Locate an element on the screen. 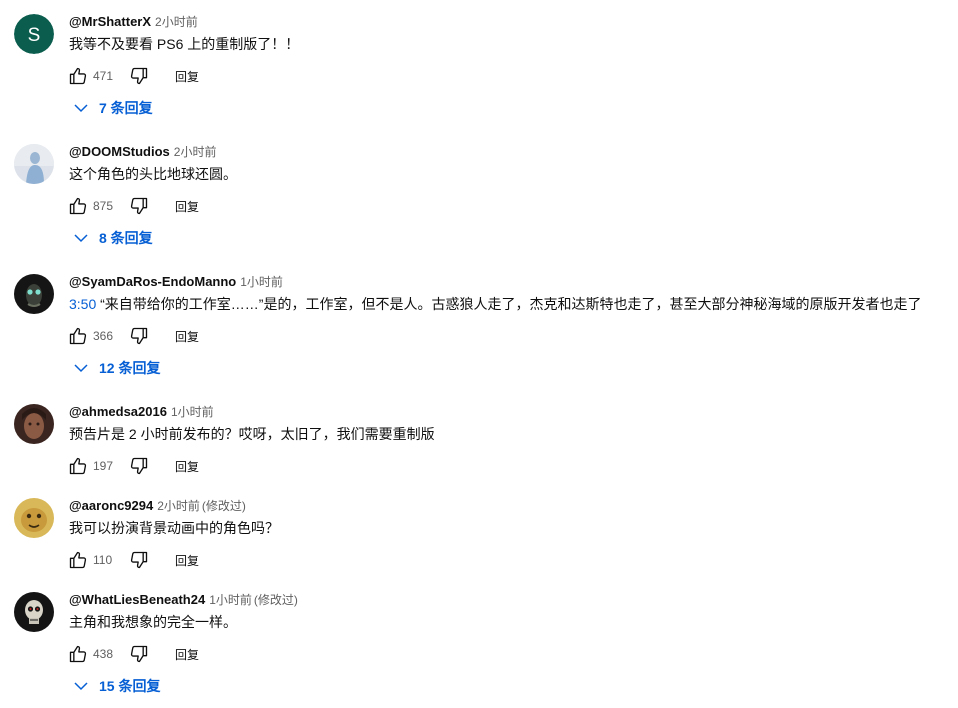 The image size is (958, 708). comment-text: 预告片是 2 小时前发布的？哎呀，太旧了，我们需要重制版 is located at coordinates (252, 434).